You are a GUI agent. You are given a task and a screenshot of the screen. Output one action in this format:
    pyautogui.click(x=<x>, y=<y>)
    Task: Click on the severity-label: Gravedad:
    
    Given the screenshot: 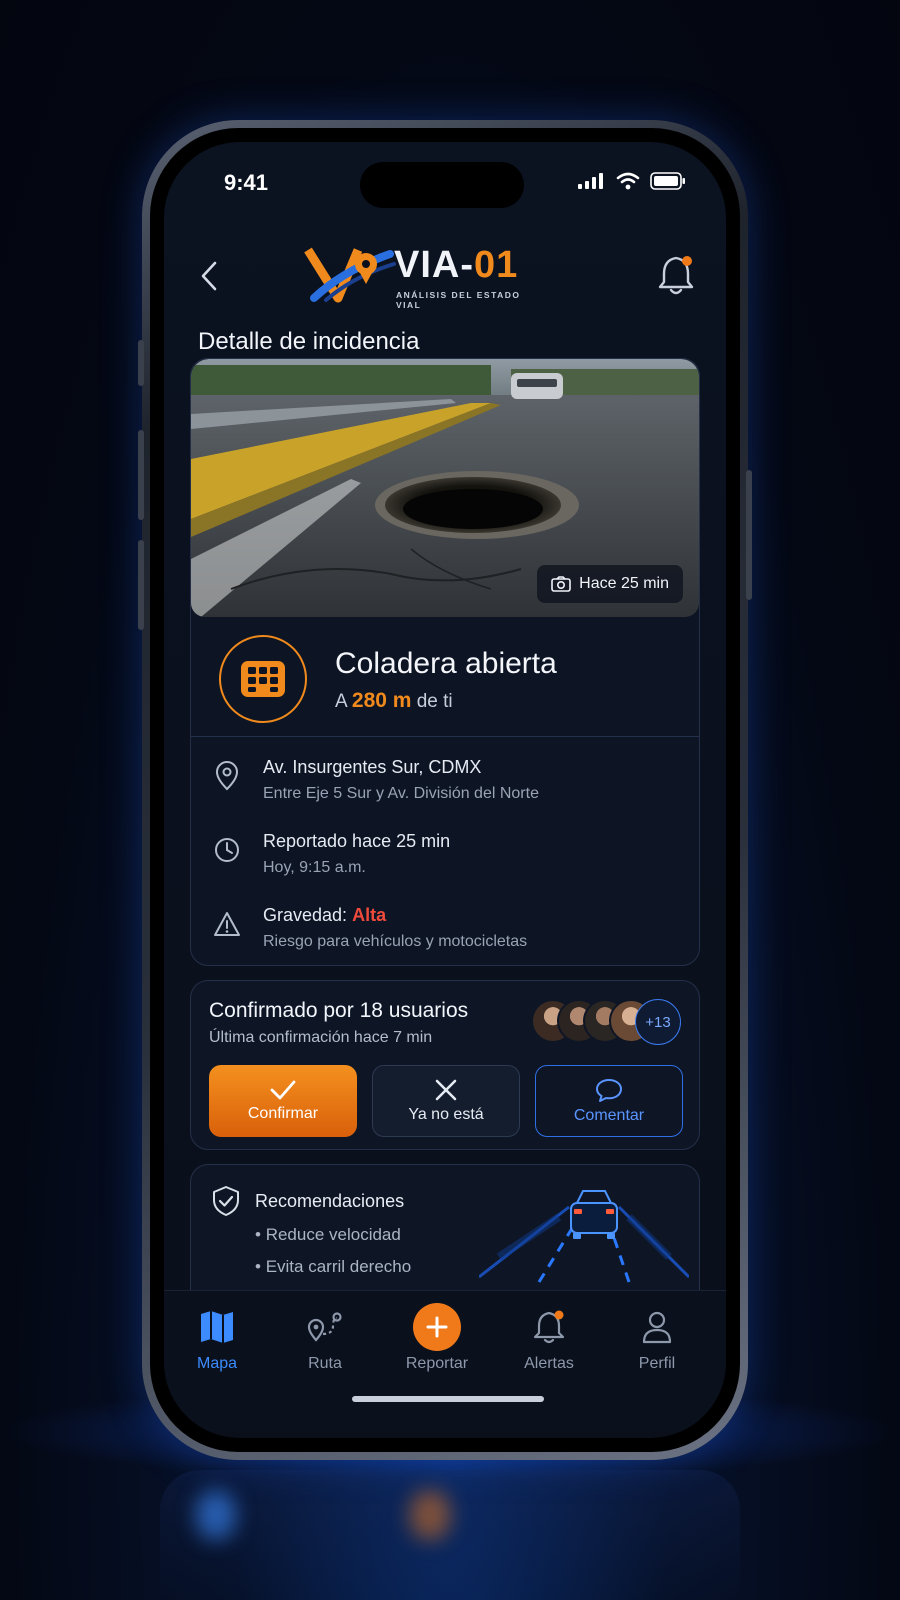 What is the action you would take?
    pyautogui.click(x=305, y=915)
    